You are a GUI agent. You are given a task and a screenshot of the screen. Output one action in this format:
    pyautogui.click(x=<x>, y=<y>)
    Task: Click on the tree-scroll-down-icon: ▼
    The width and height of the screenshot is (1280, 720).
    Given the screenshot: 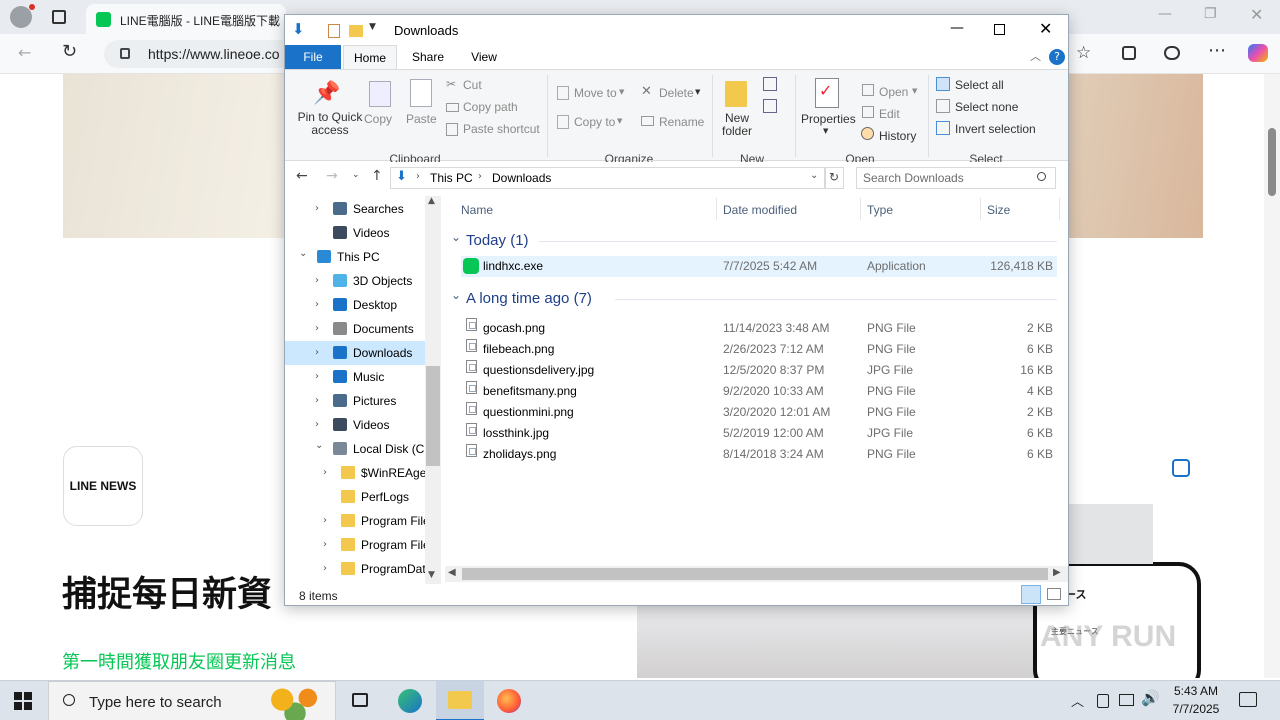 What is the action you would take?
    pyautogui.click(x=431, y=575)
    